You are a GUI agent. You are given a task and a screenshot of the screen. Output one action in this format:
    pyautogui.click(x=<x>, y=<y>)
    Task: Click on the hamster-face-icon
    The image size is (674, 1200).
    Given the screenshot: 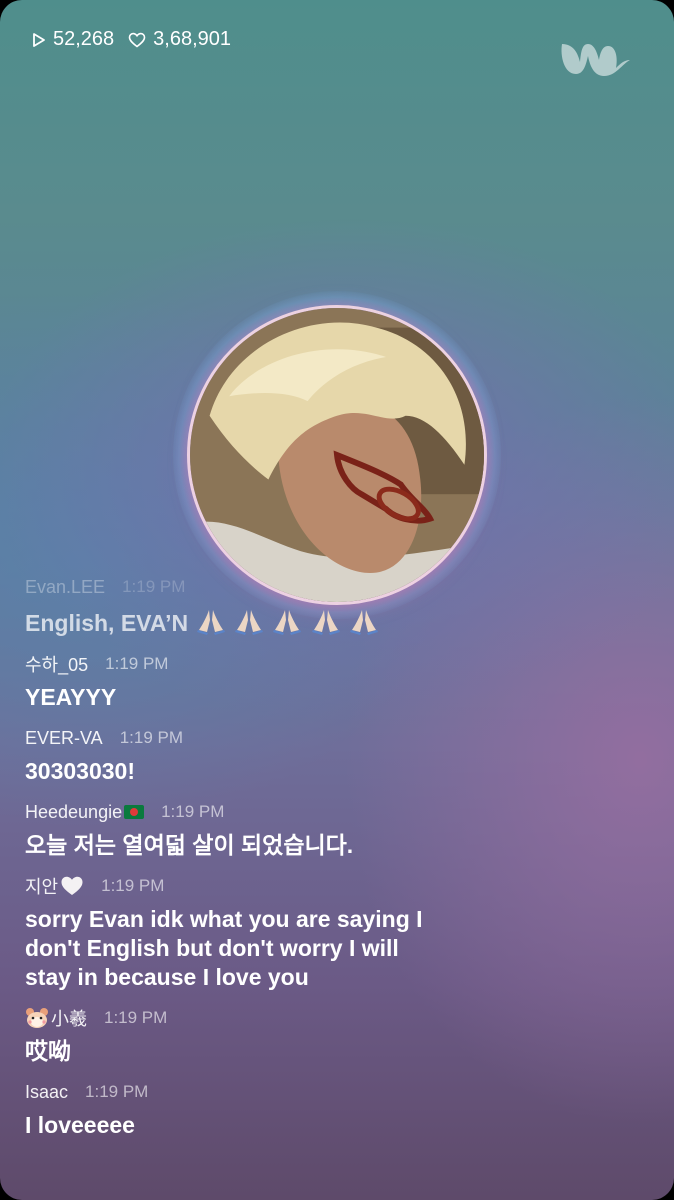 What is the action you would take?
    pyautogui.click(x=37, y=1018)
    